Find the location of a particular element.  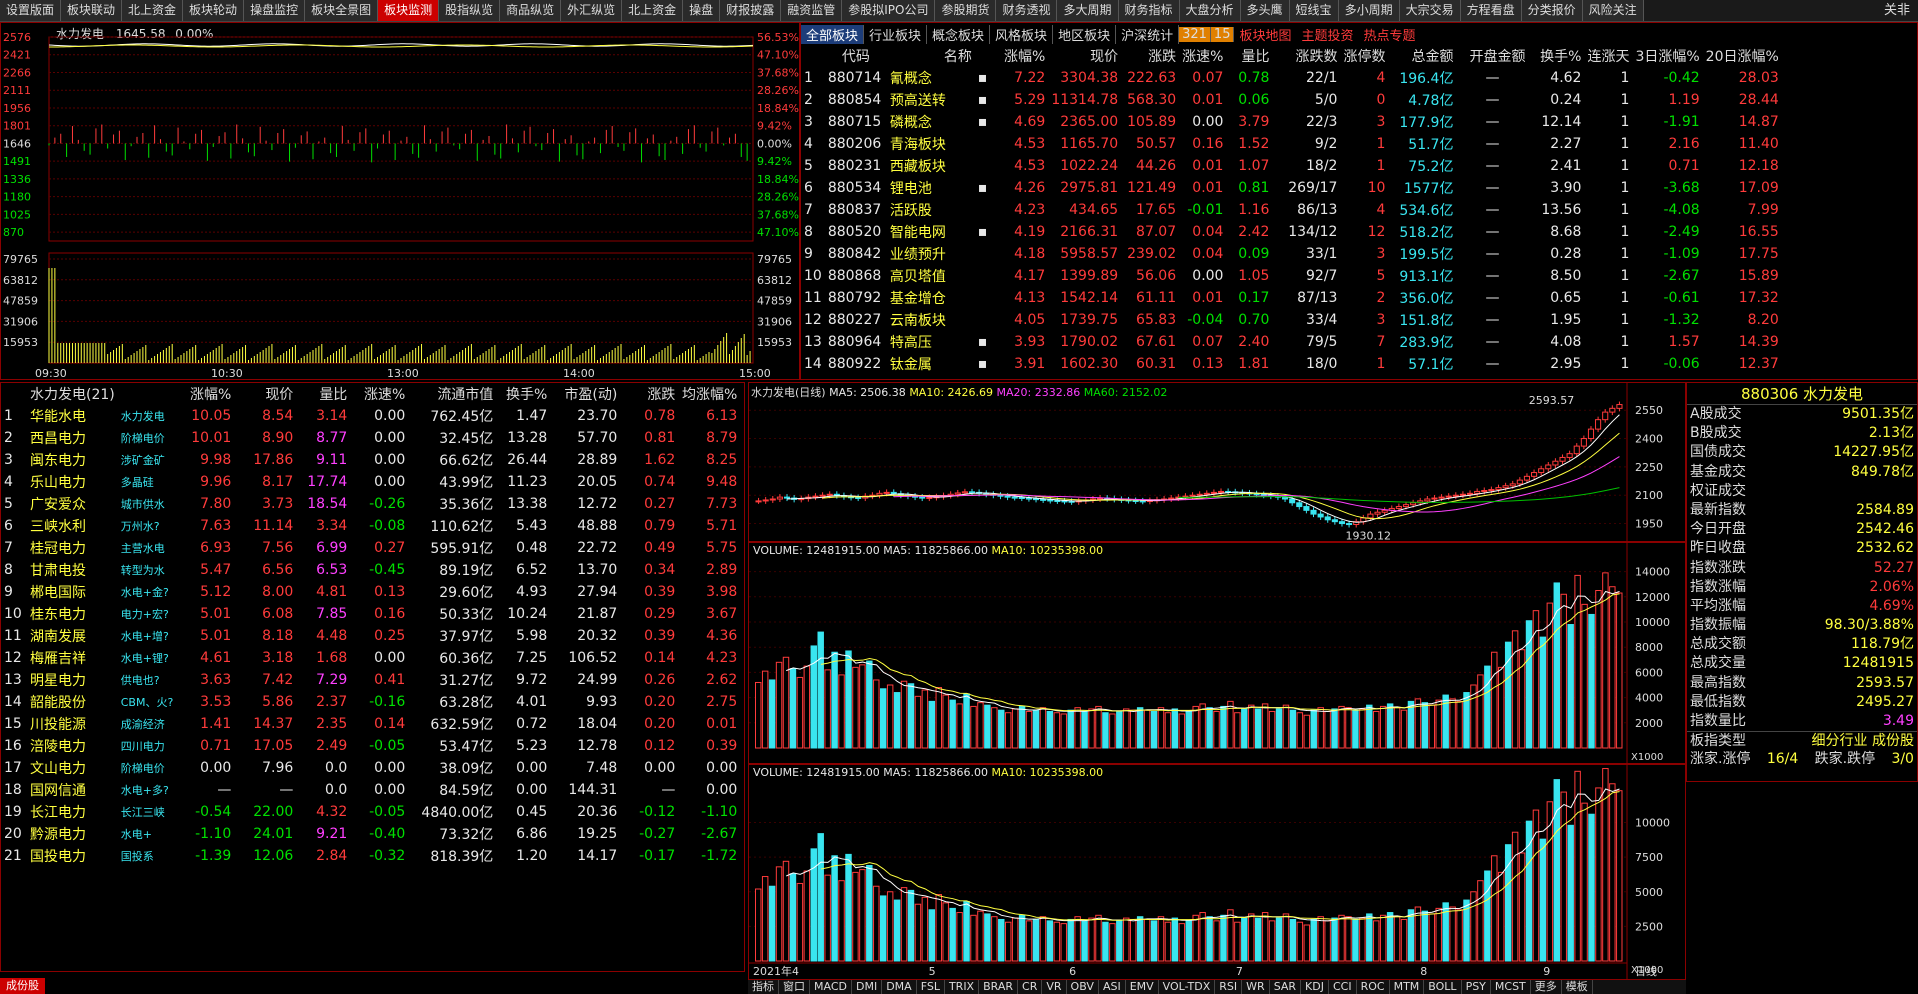

close-button: 关非 is located at coordinates (1897, 10).